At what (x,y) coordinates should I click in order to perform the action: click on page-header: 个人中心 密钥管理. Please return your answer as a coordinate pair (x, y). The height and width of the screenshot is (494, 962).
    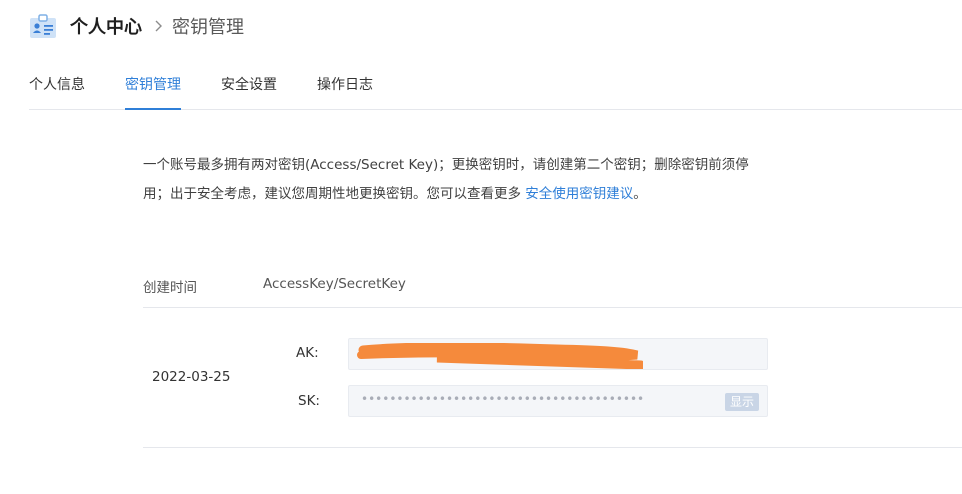
    Looking at the image, I should click on (136, 26).